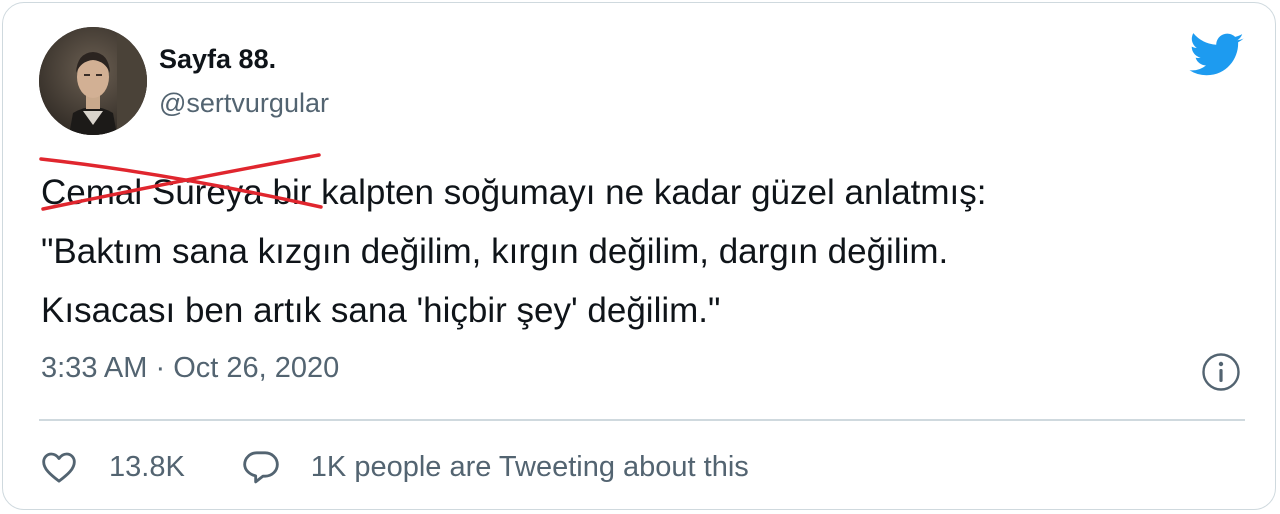  What do you see at coordinates (261, 467) in the screenshot?
I see `speech-bubble-icon` at bounding box center [261, 467].